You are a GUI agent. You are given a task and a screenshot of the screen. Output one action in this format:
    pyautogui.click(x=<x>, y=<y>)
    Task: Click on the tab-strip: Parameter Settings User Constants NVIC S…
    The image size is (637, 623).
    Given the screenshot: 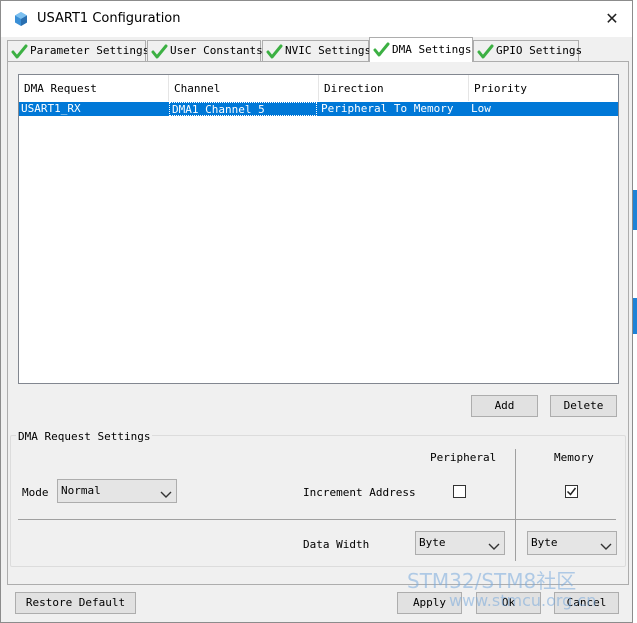 What is the action you would take?
    pyautogui.click(x=318, y=49)
    